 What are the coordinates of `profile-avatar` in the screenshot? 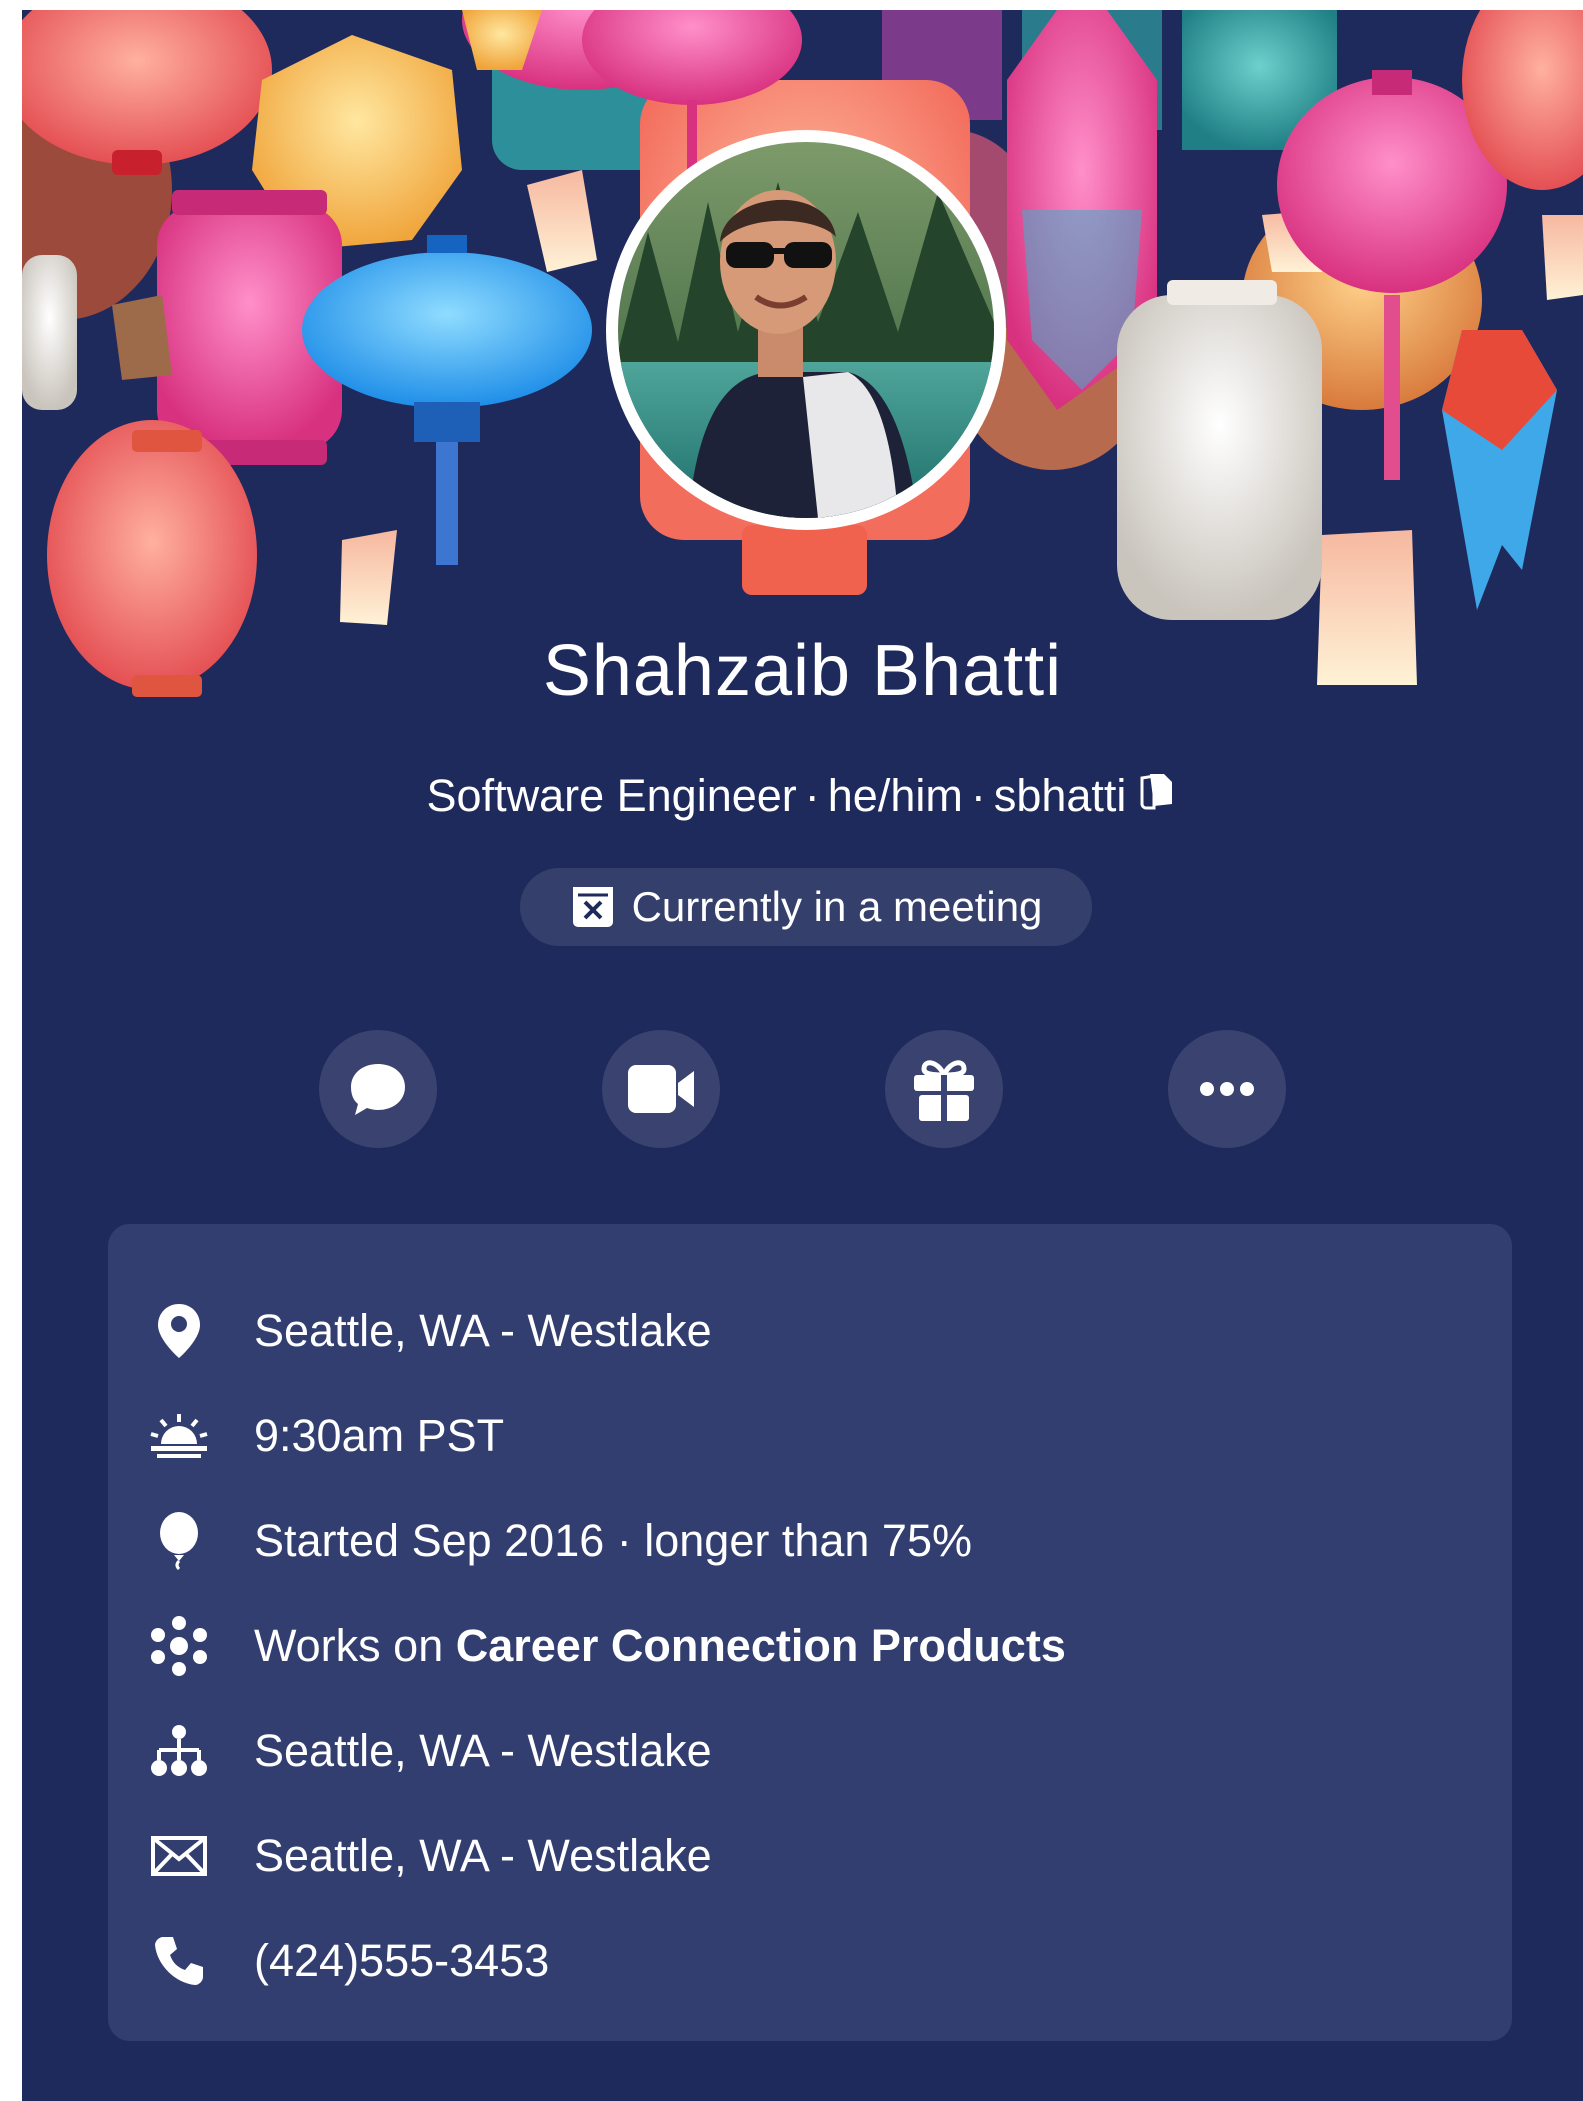 It's located at (806, 330).